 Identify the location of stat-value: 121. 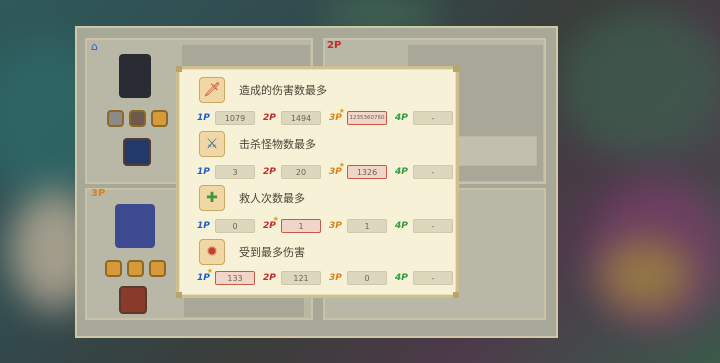
(301, 278).